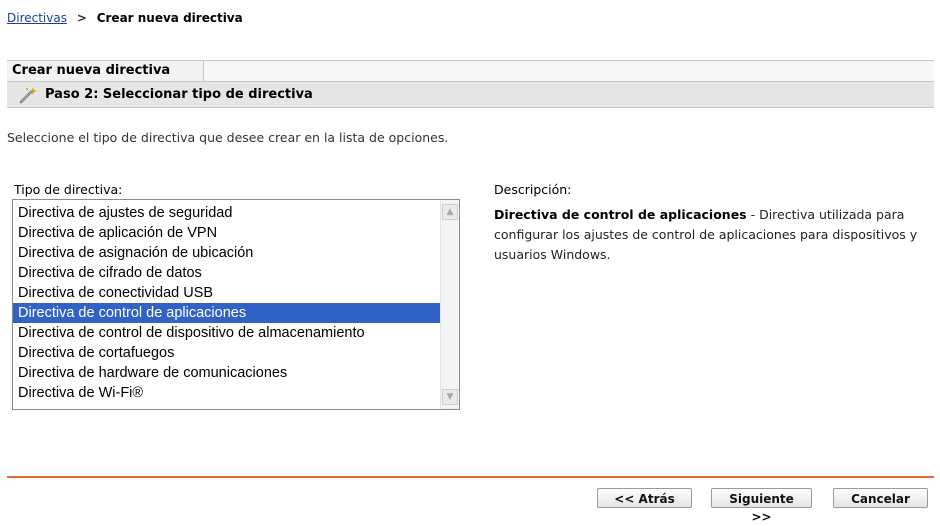 The image size is (940, 526). What do you see at coordinates (226, 293) in the screenshot?
I see `policy-type-option: Directiva de conectividad USB` at bounding box center [226, 293].